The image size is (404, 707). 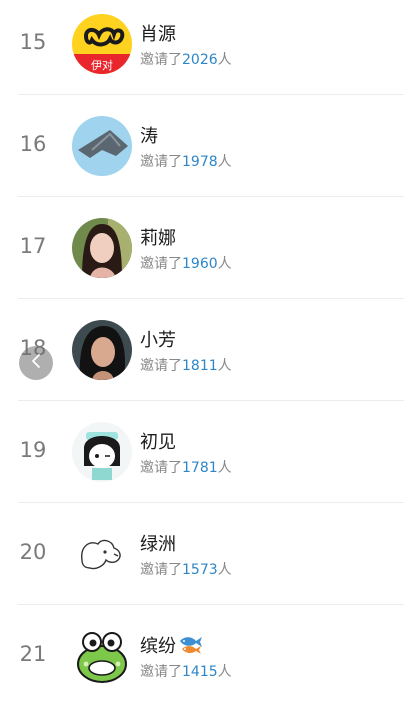 What do you see at coordinates (172, 646) in the screenshot?
I see `user-name: 缤纷` at bounding box center [172, 646].